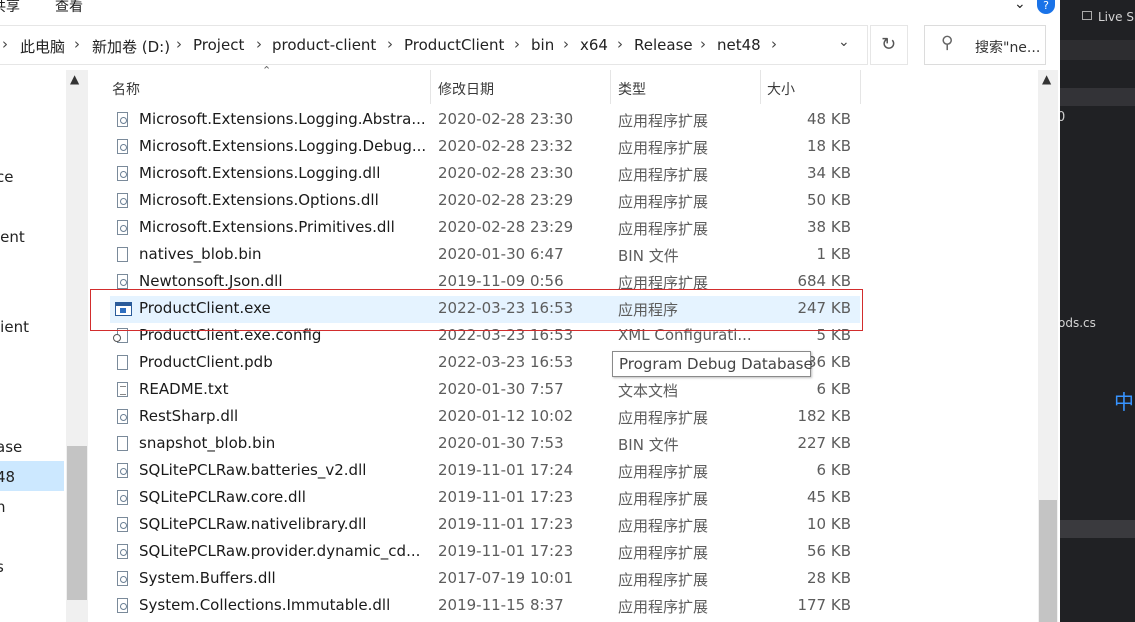 The width and height of the screenshot is (1135, 622). What do you see at coordinates (829, 362) in the screenshot?
I see `file-size: 36 KB` at bounding box center [829, 362].